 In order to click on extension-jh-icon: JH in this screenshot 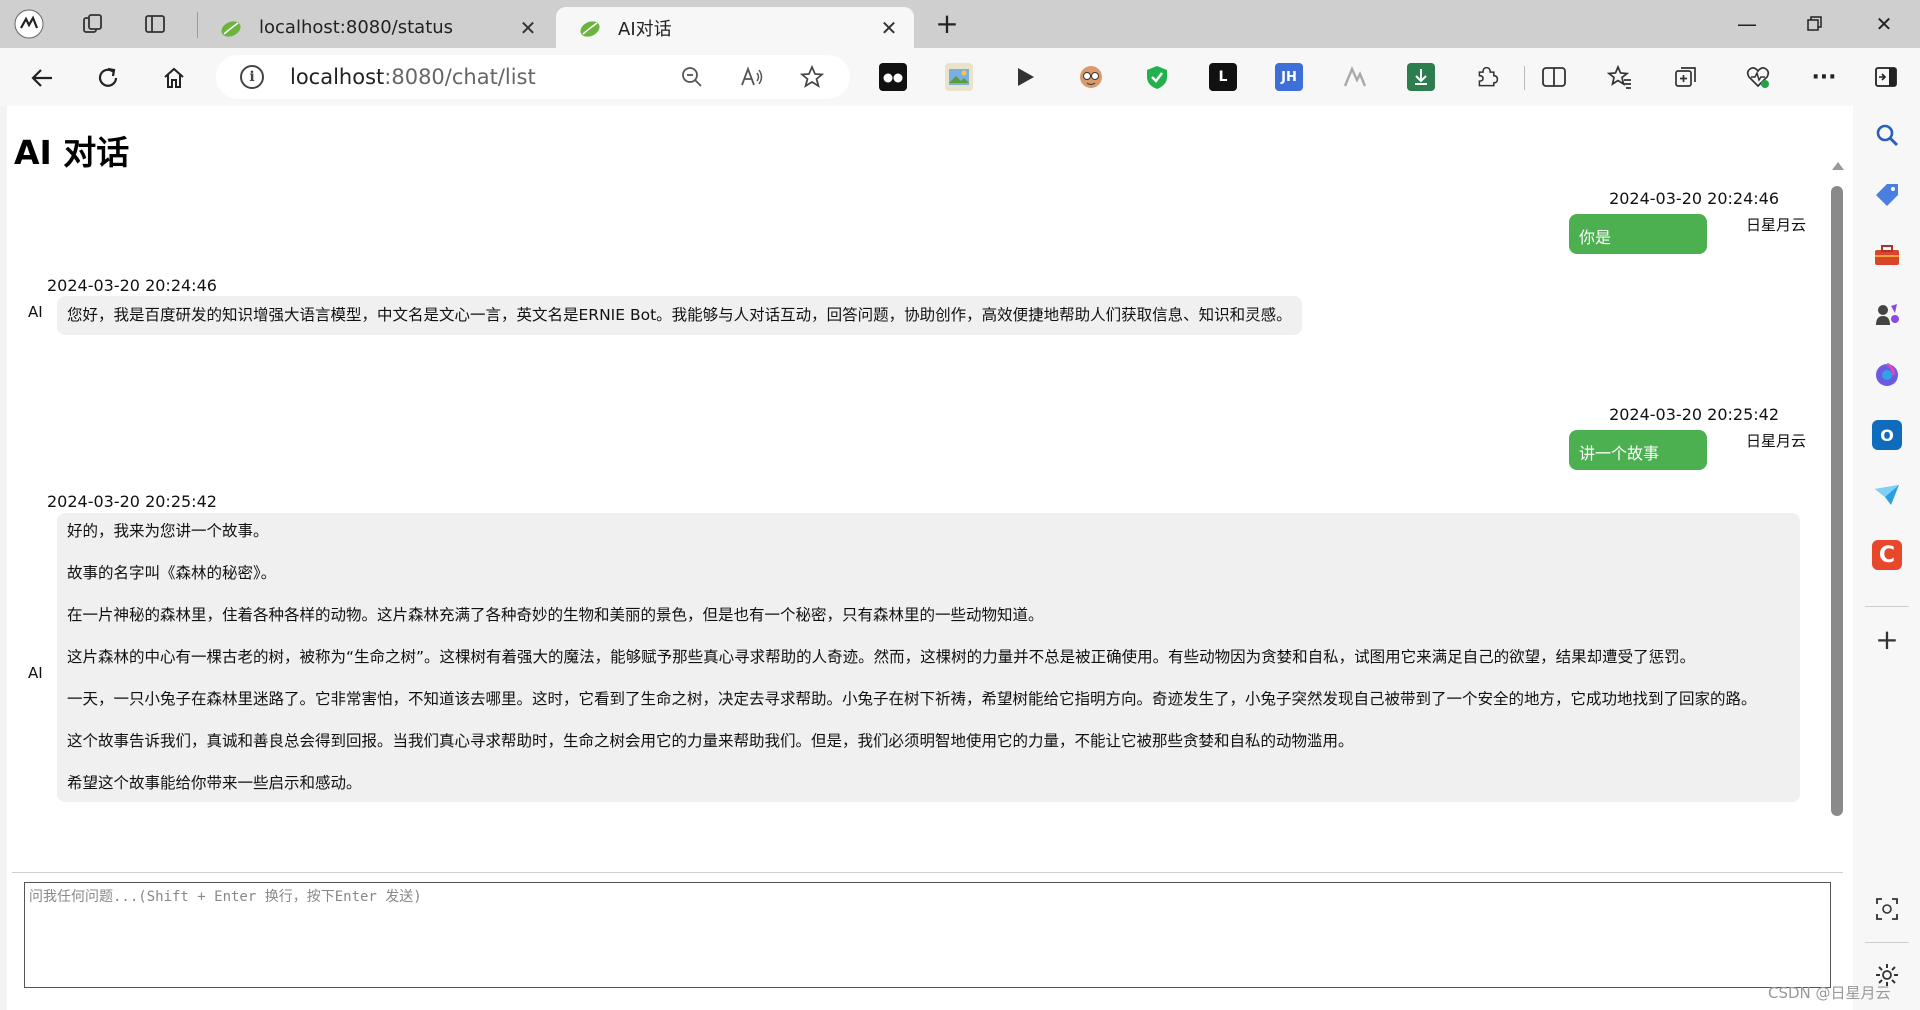, I will do `click(1289, 77)`.